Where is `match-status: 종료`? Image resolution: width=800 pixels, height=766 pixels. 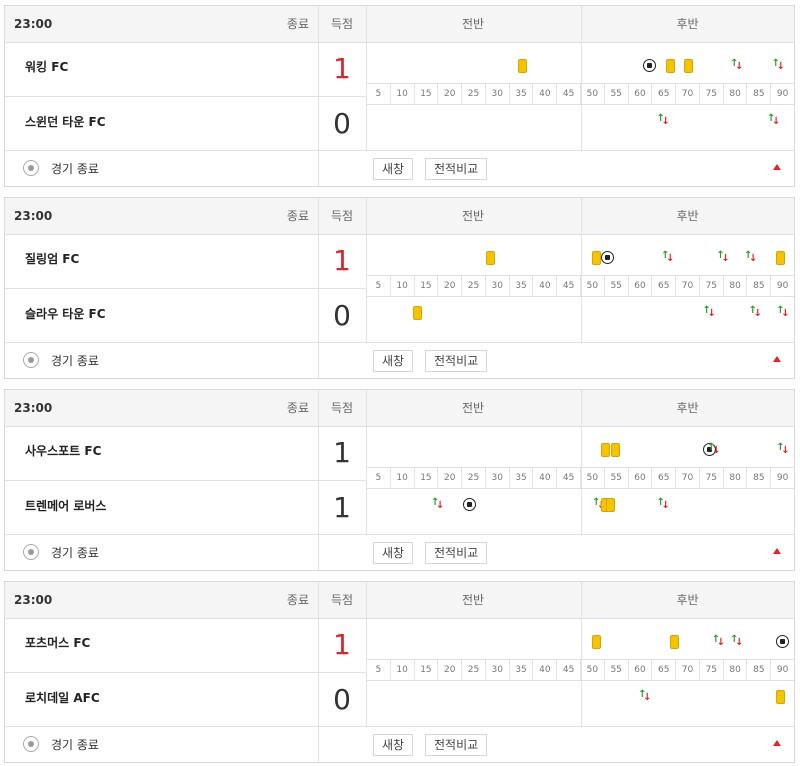
match-status: 종료 is located at coordinates (297, 216).